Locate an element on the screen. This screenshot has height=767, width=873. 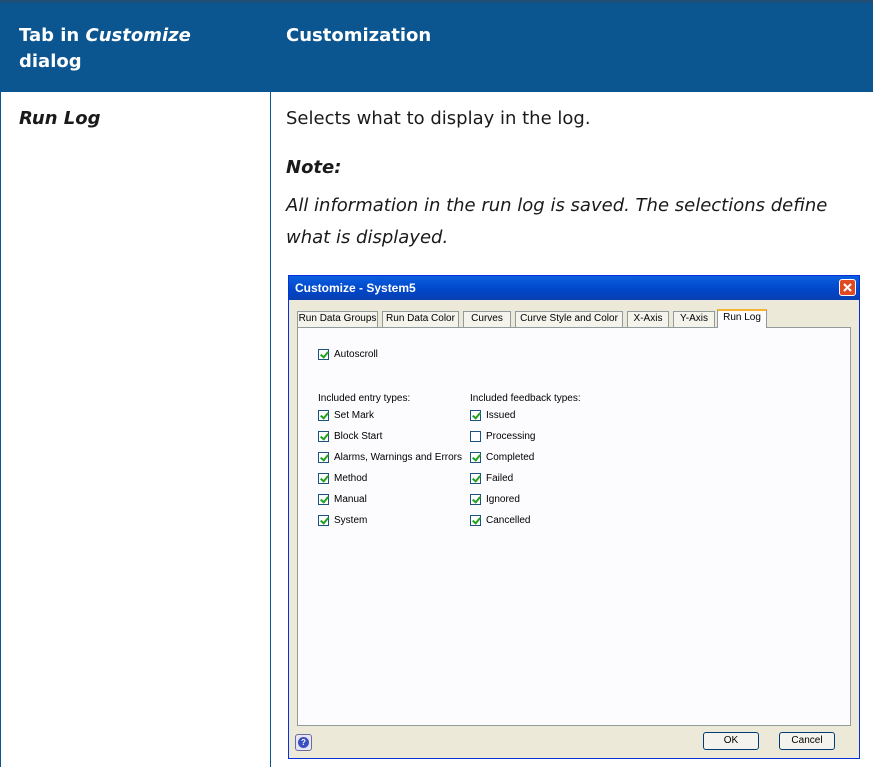
header-tab-suffix: dialog is located at coordinates (50, 61).